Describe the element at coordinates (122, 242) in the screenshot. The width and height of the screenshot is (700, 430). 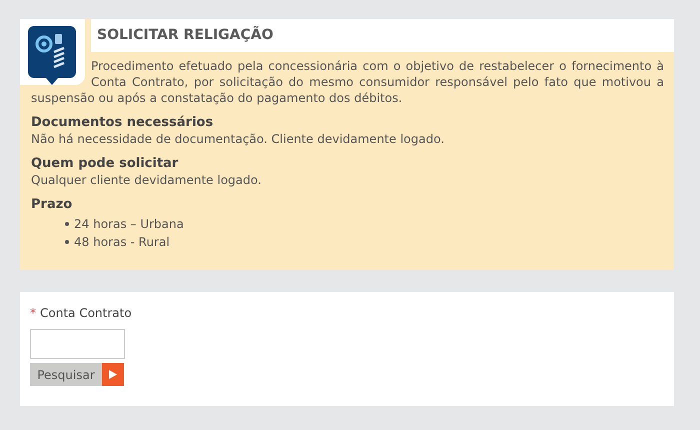
I see `list-item: 48 horas - Rural` at that location.